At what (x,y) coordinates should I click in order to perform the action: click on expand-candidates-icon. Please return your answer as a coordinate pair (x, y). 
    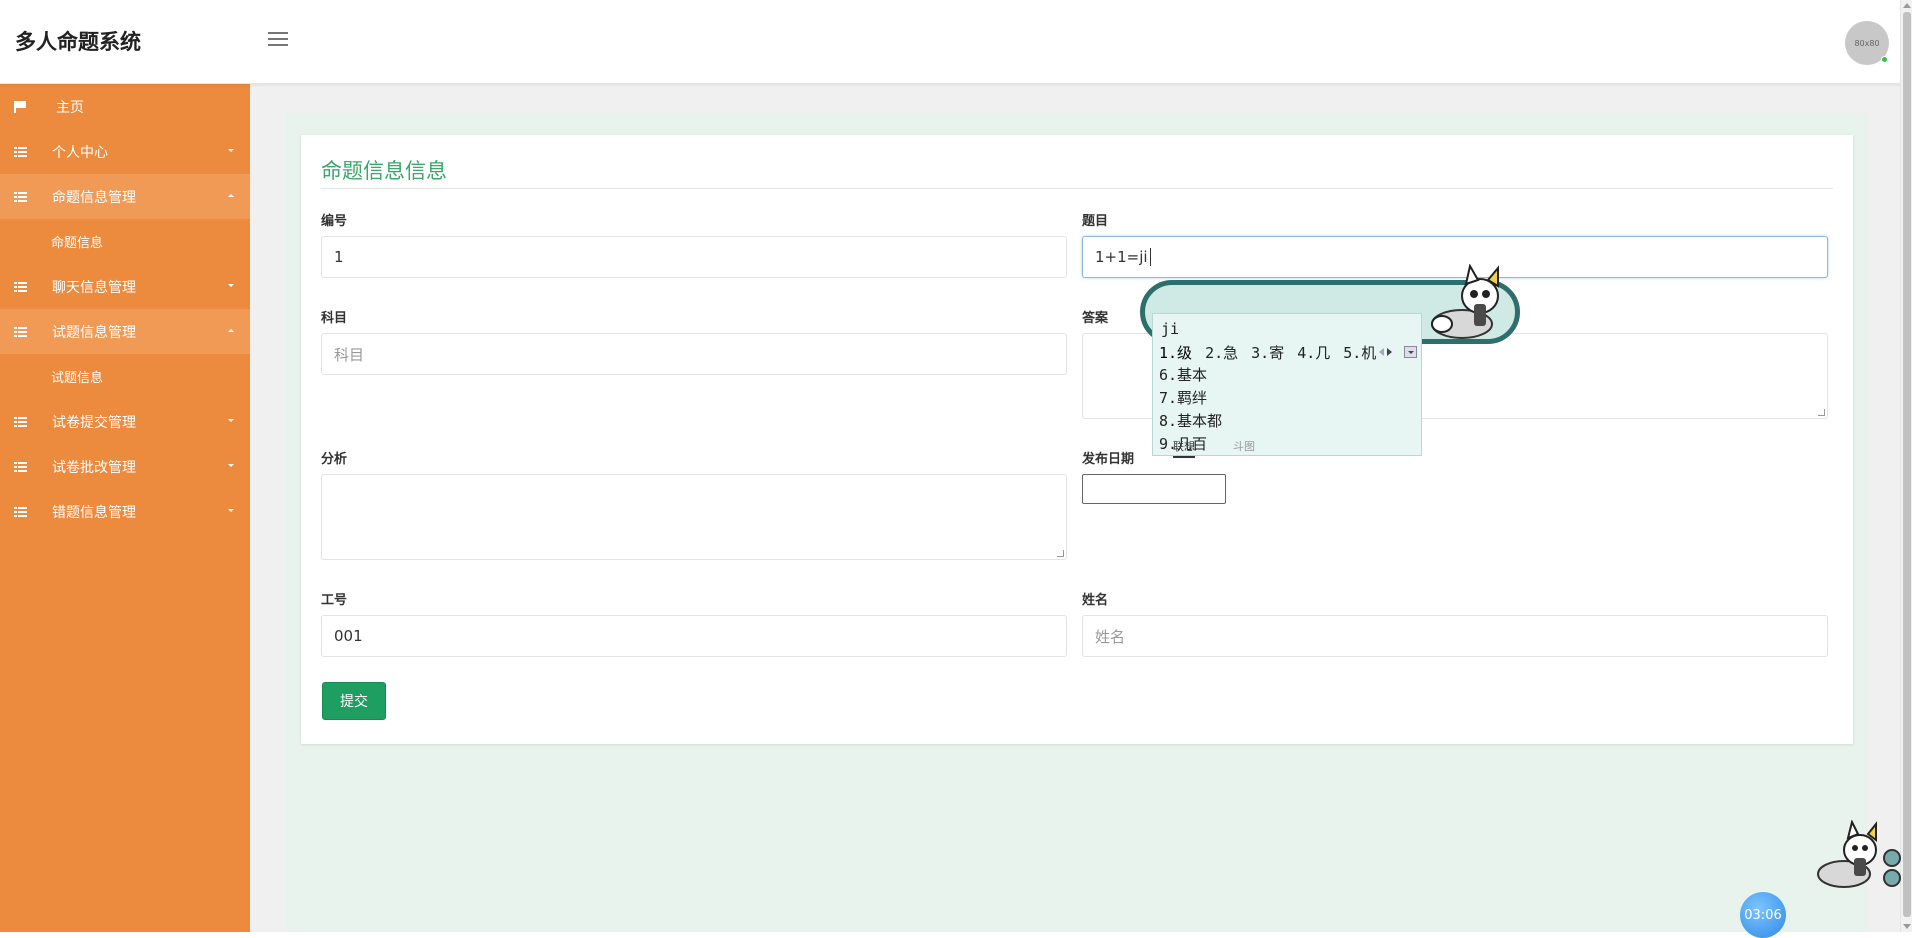
    Looking at the image, I should click on (1410, 352).